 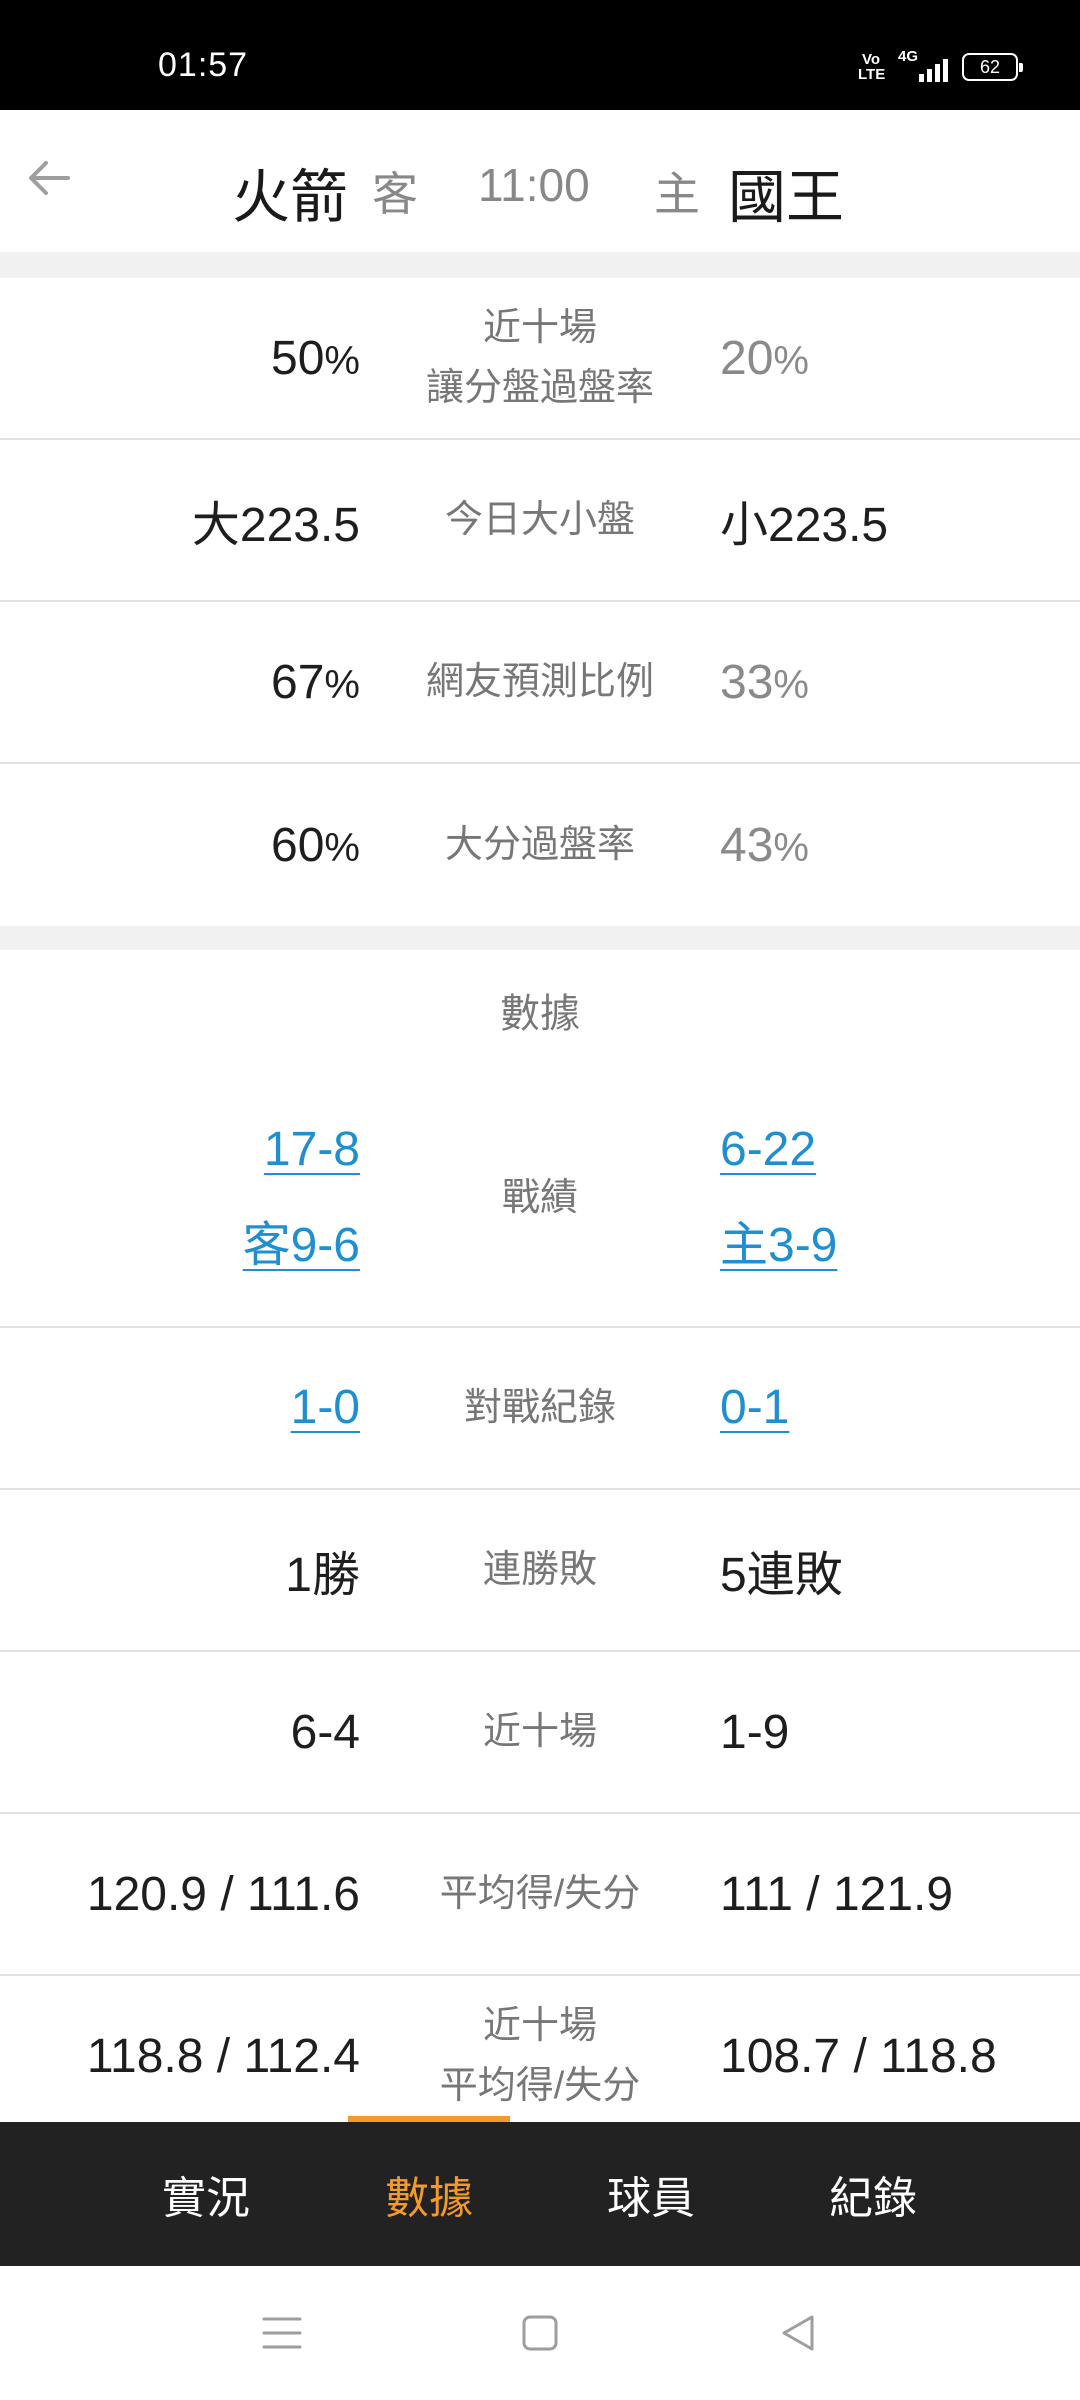 I want to click on battery-icon: 62, so click(x=992, y=67).